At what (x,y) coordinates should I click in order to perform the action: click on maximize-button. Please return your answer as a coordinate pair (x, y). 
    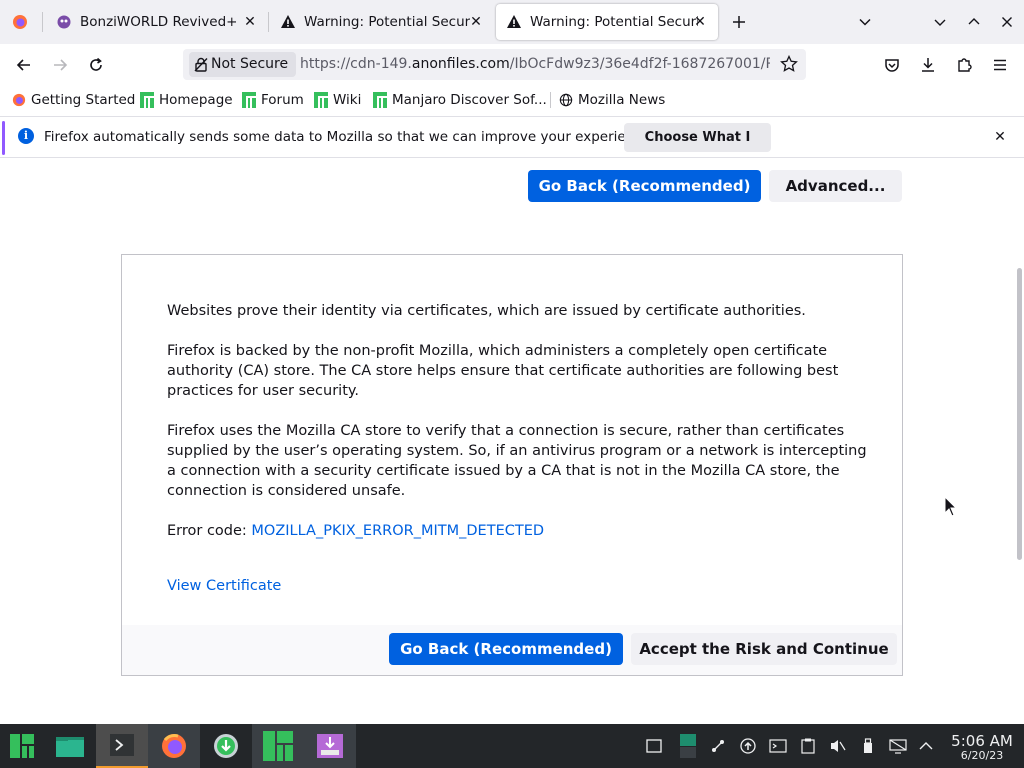
    Looking at the image, I should click on (974, 22).